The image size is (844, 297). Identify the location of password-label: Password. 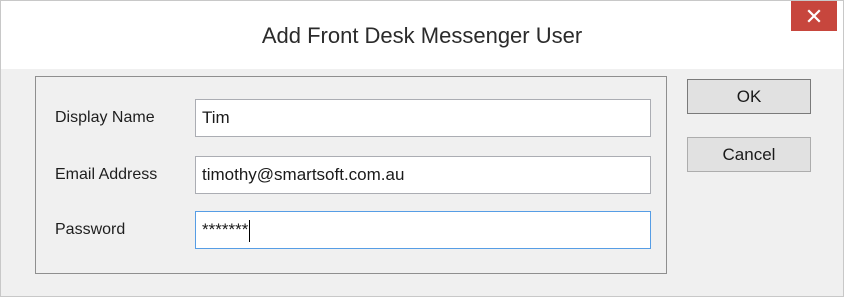
(90, 229).